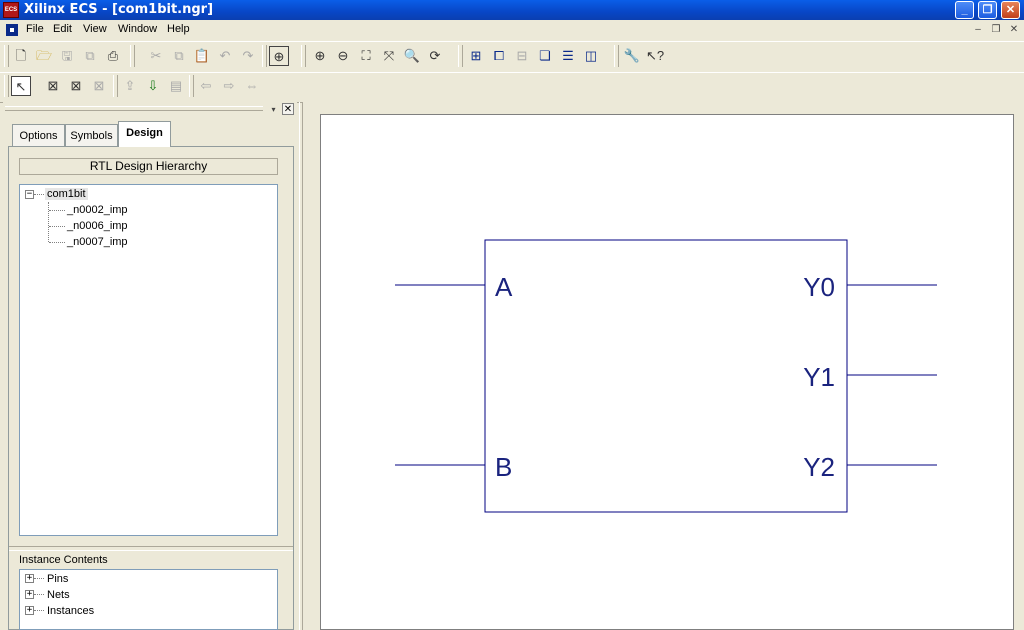  Describe the element at coordinates (389, 56) in the screenshot. I see `zoom-selection-icon: ⤧` at that location.